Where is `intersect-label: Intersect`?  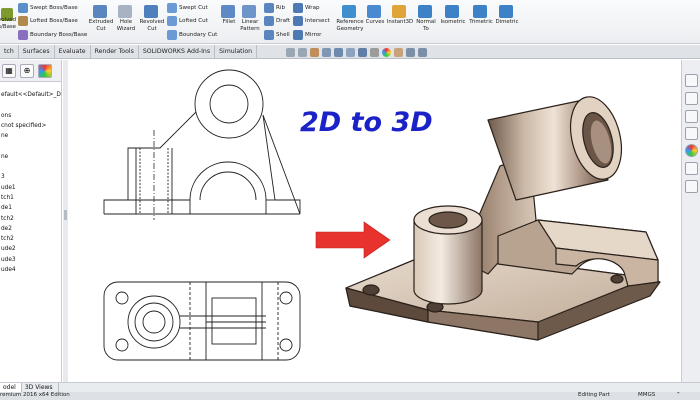
intersect-label: Intersect is located at coordinates (317, 21).